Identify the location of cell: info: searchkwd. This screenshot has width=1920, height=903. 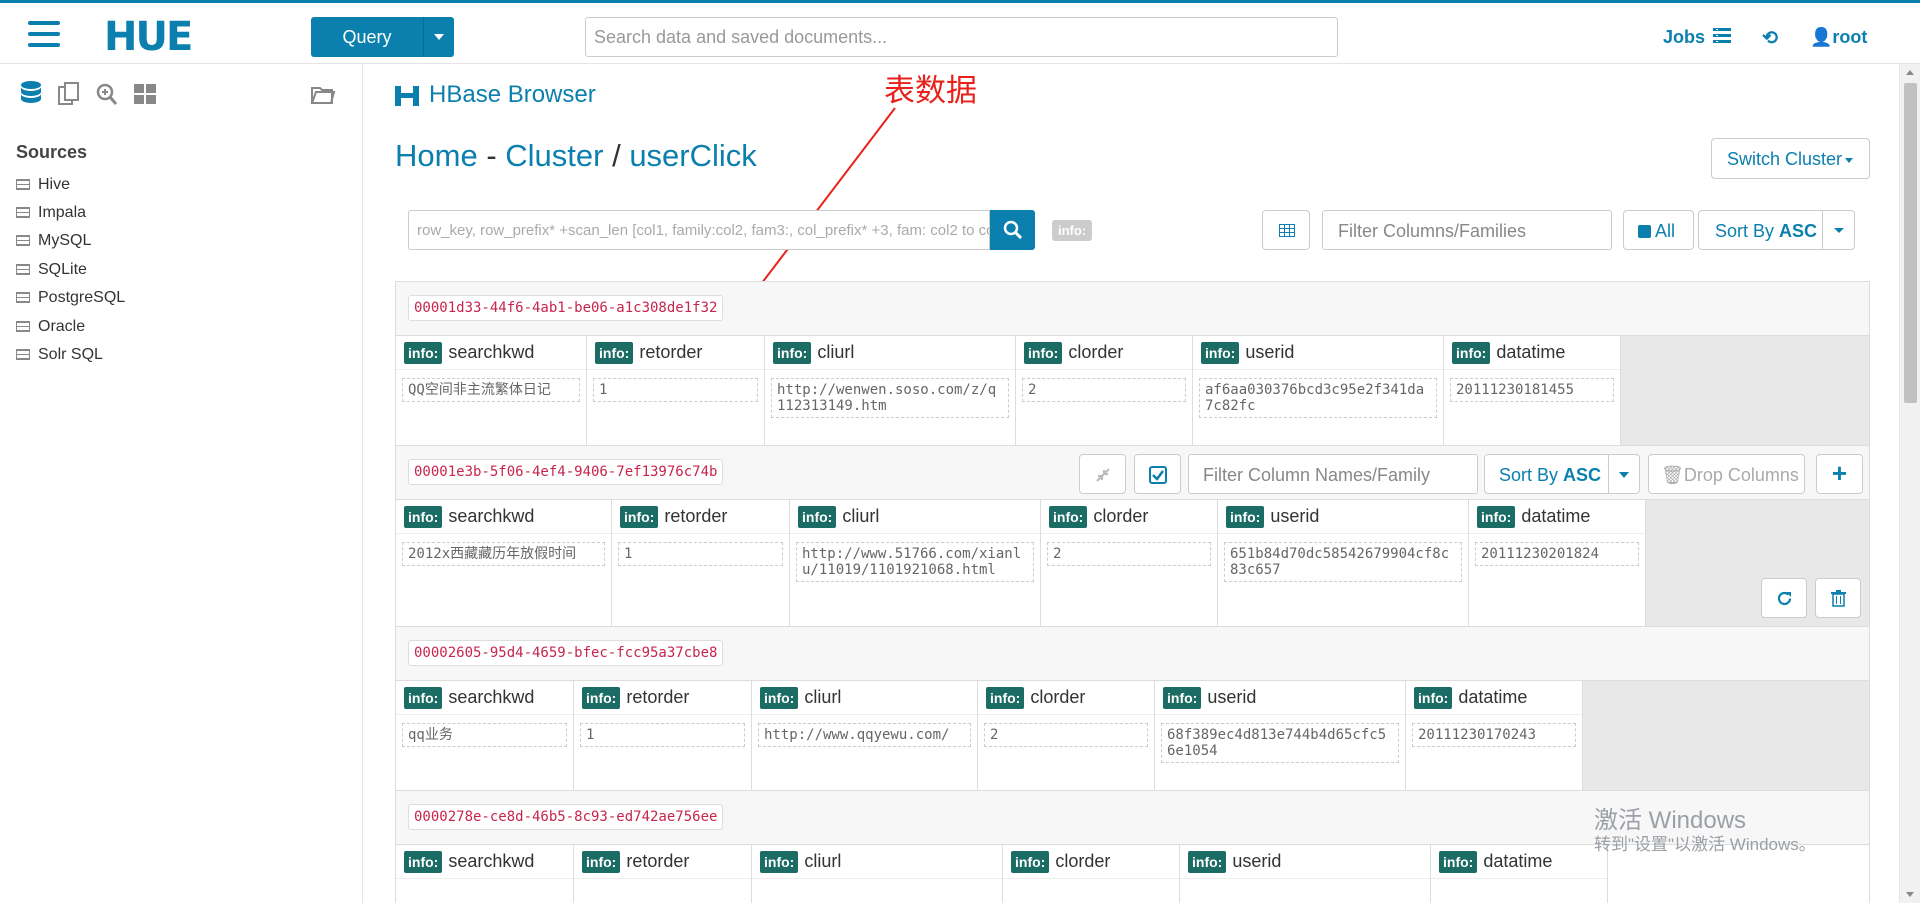
(485, 874).